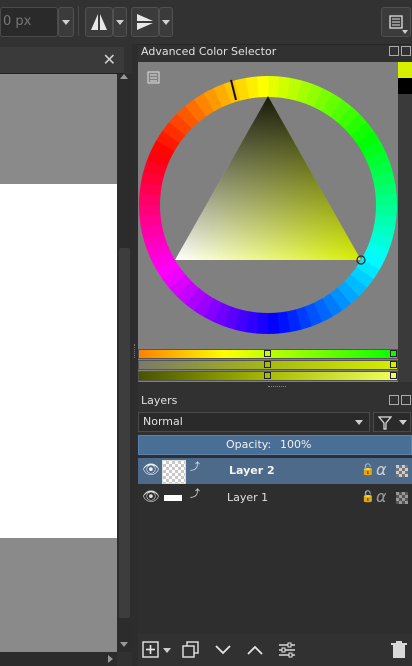  What do you see at coordinates (206, 22) in the screenshot?
I see `top-toolbar: 0 px` at bounding box center [206, 22].